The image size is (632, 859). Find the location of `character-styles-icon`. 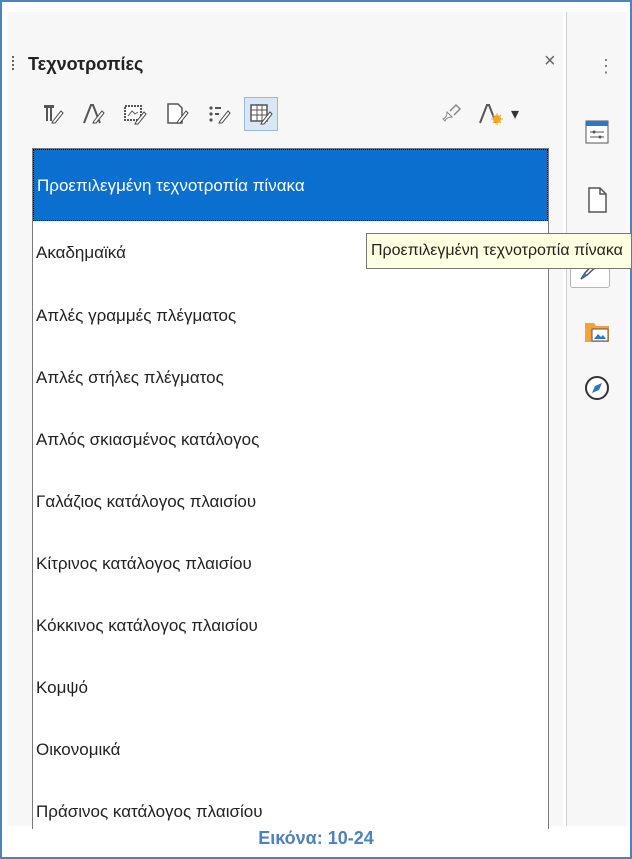

character-styles-icon is located at coordinates (94, 114).